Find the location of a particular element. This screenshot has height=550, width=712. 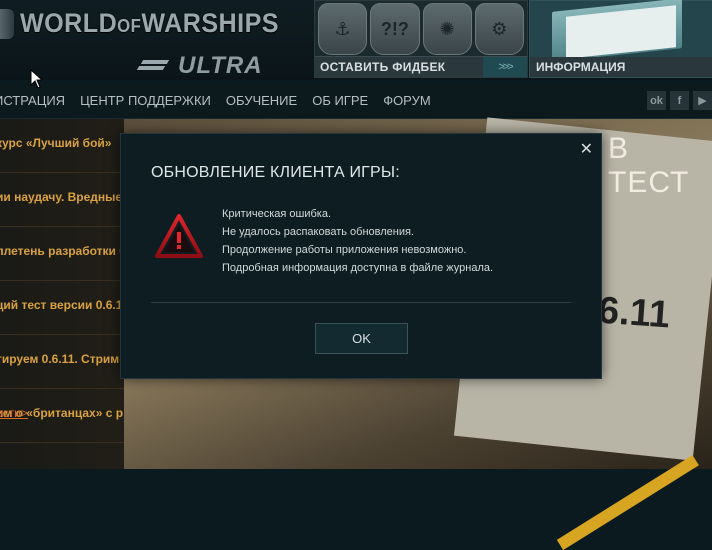

dialog-divider is located at coordinates (361, 302).